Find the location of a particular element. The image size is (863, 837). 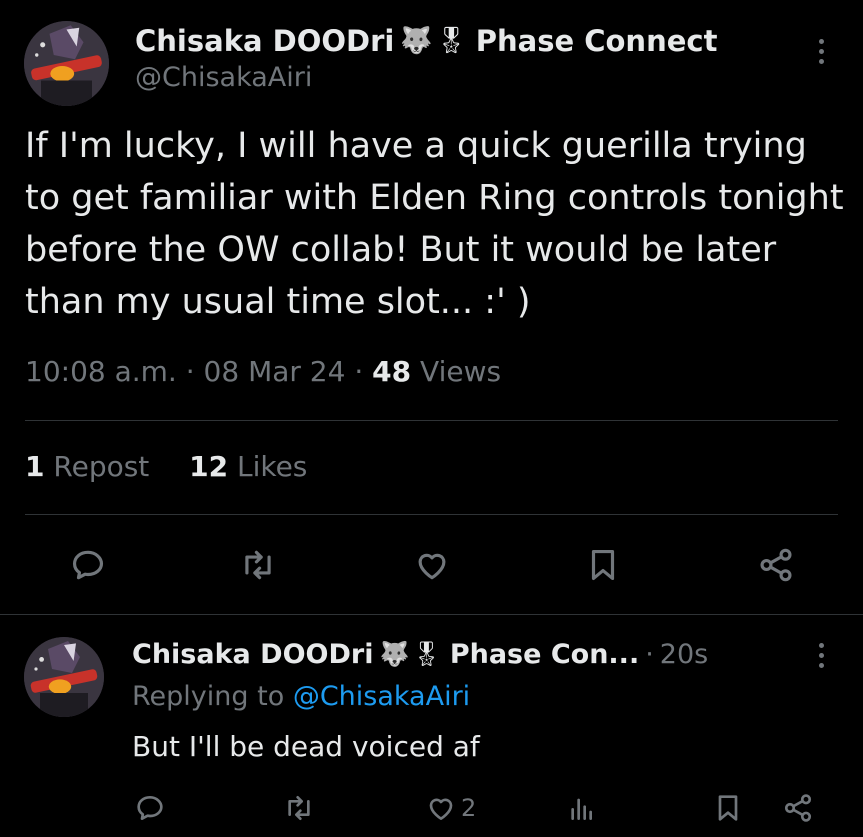

reply-avatar is located at coordinates (64, 677).